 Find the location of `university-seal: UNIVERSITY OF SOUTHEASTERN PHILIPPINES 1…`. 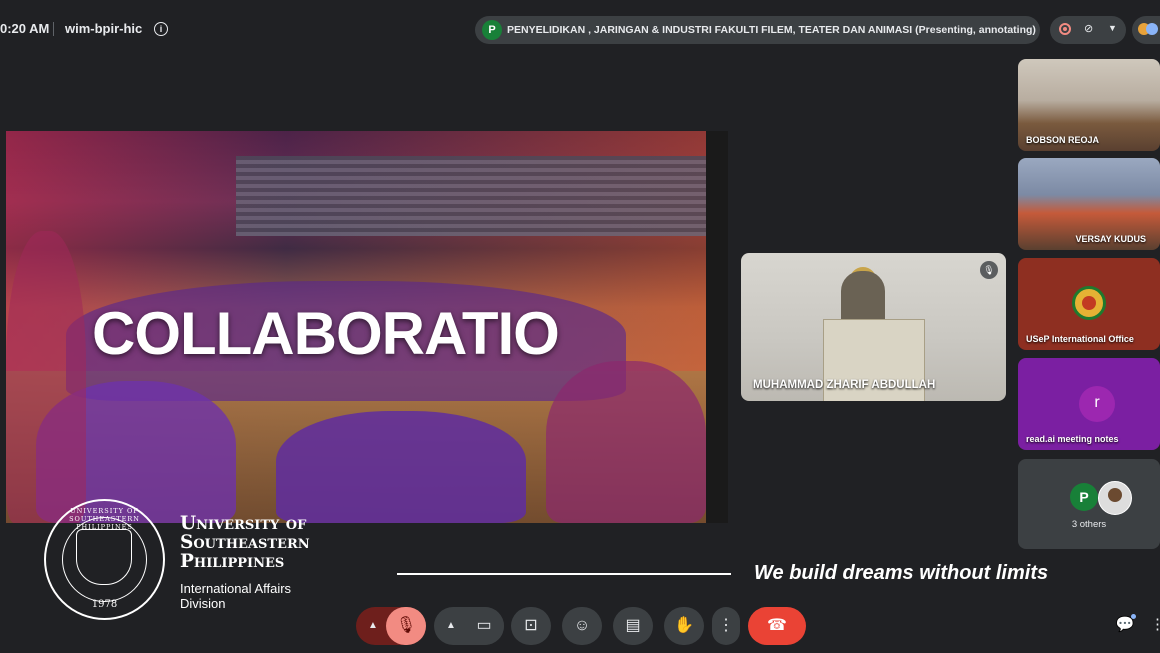

university-seal: UNIVERSITY OF SOUTHEASTERN PHILIPPINES 1… is located at coordinates (104, 559).